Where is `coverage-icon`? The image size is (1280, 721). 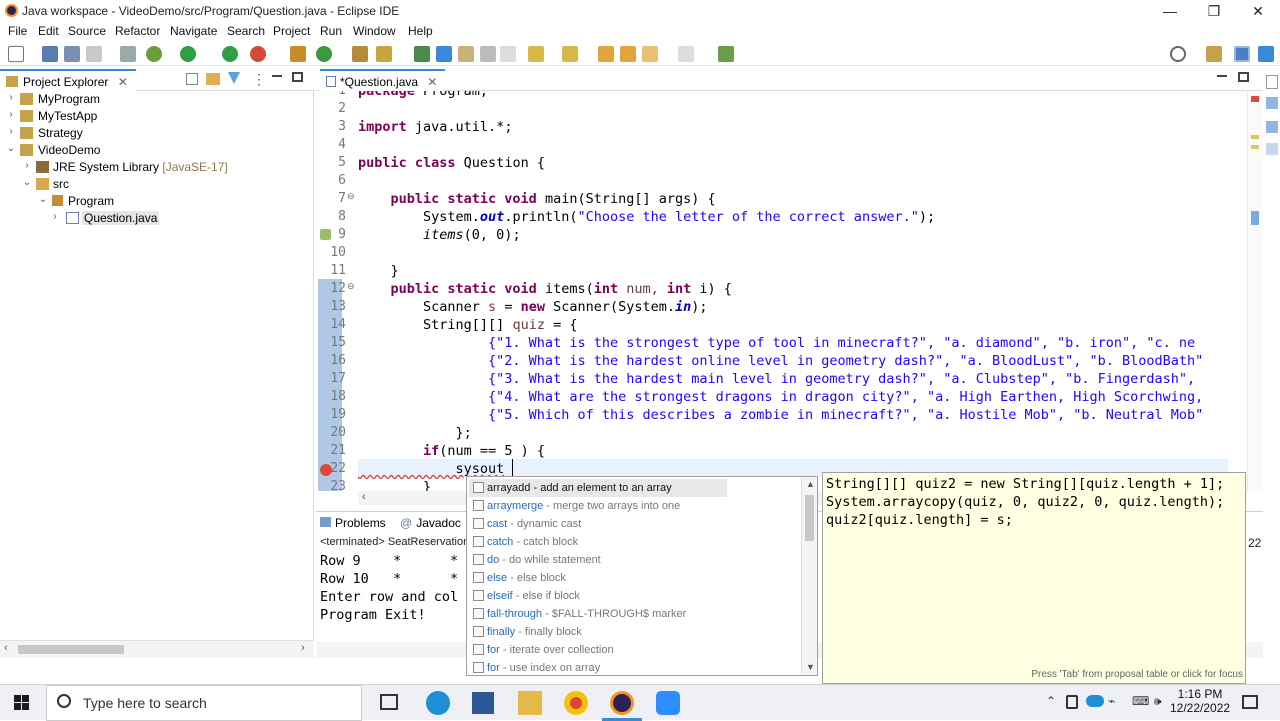 coverage-icon is located at coordinates (230, 54).